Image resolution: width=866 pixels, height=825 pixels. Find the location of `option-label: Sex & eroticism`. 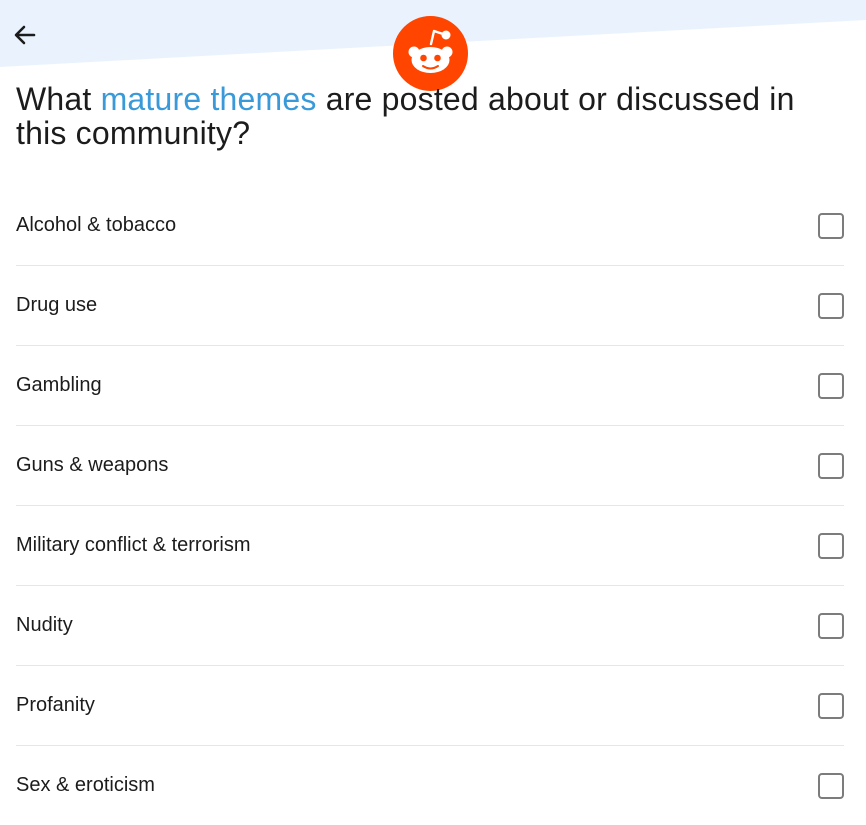

option-label: Sex & eroticism is located at coordinates (85, 785).